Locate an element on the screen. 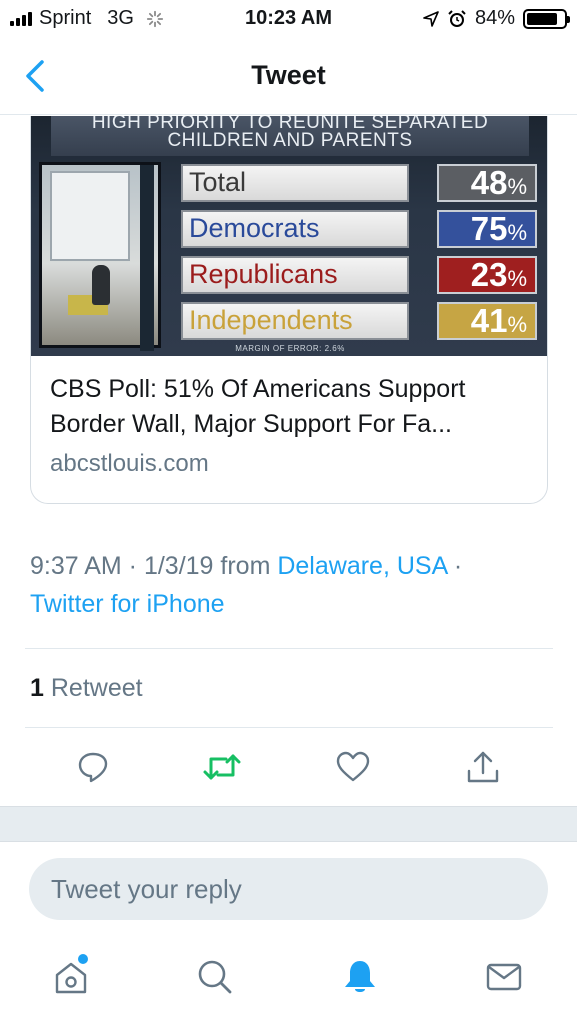 This screenshot has height=1024, width=577. card-domain: abcstlouis.com is located at coordinates (129, 463).